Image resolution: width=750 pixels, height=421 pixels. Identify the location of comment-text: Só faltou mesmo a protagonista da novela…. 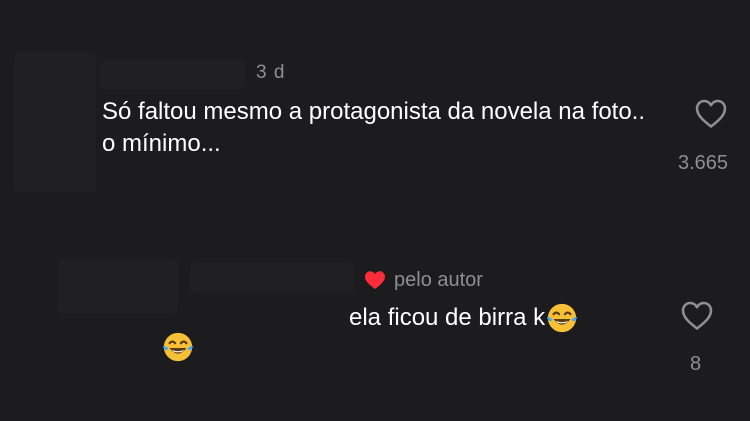
(374, 127).